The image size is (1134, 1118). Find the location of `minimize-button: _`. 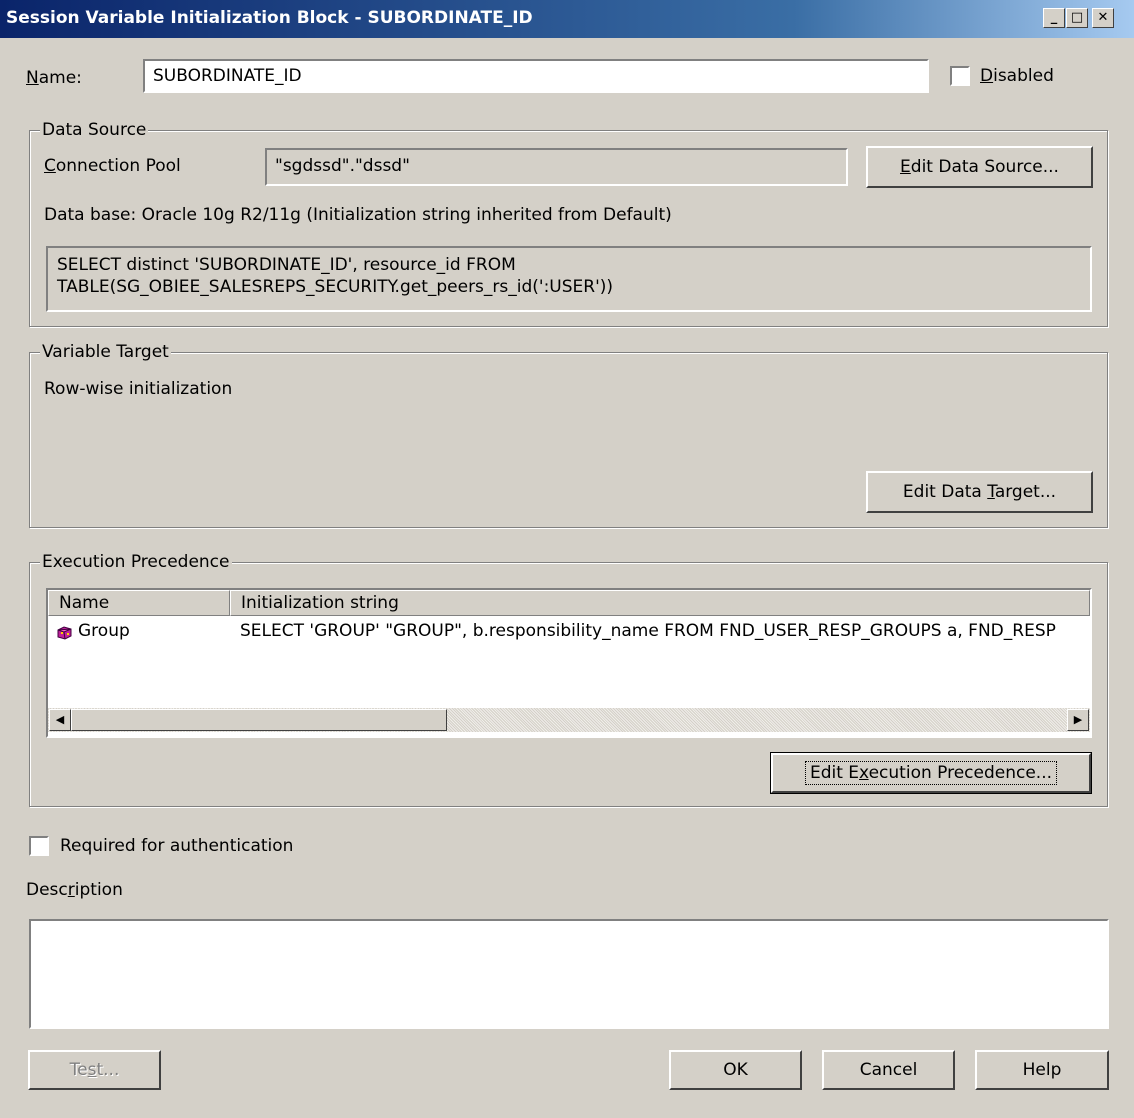

minimize-button: _ is located at coordinates (1054, 18).